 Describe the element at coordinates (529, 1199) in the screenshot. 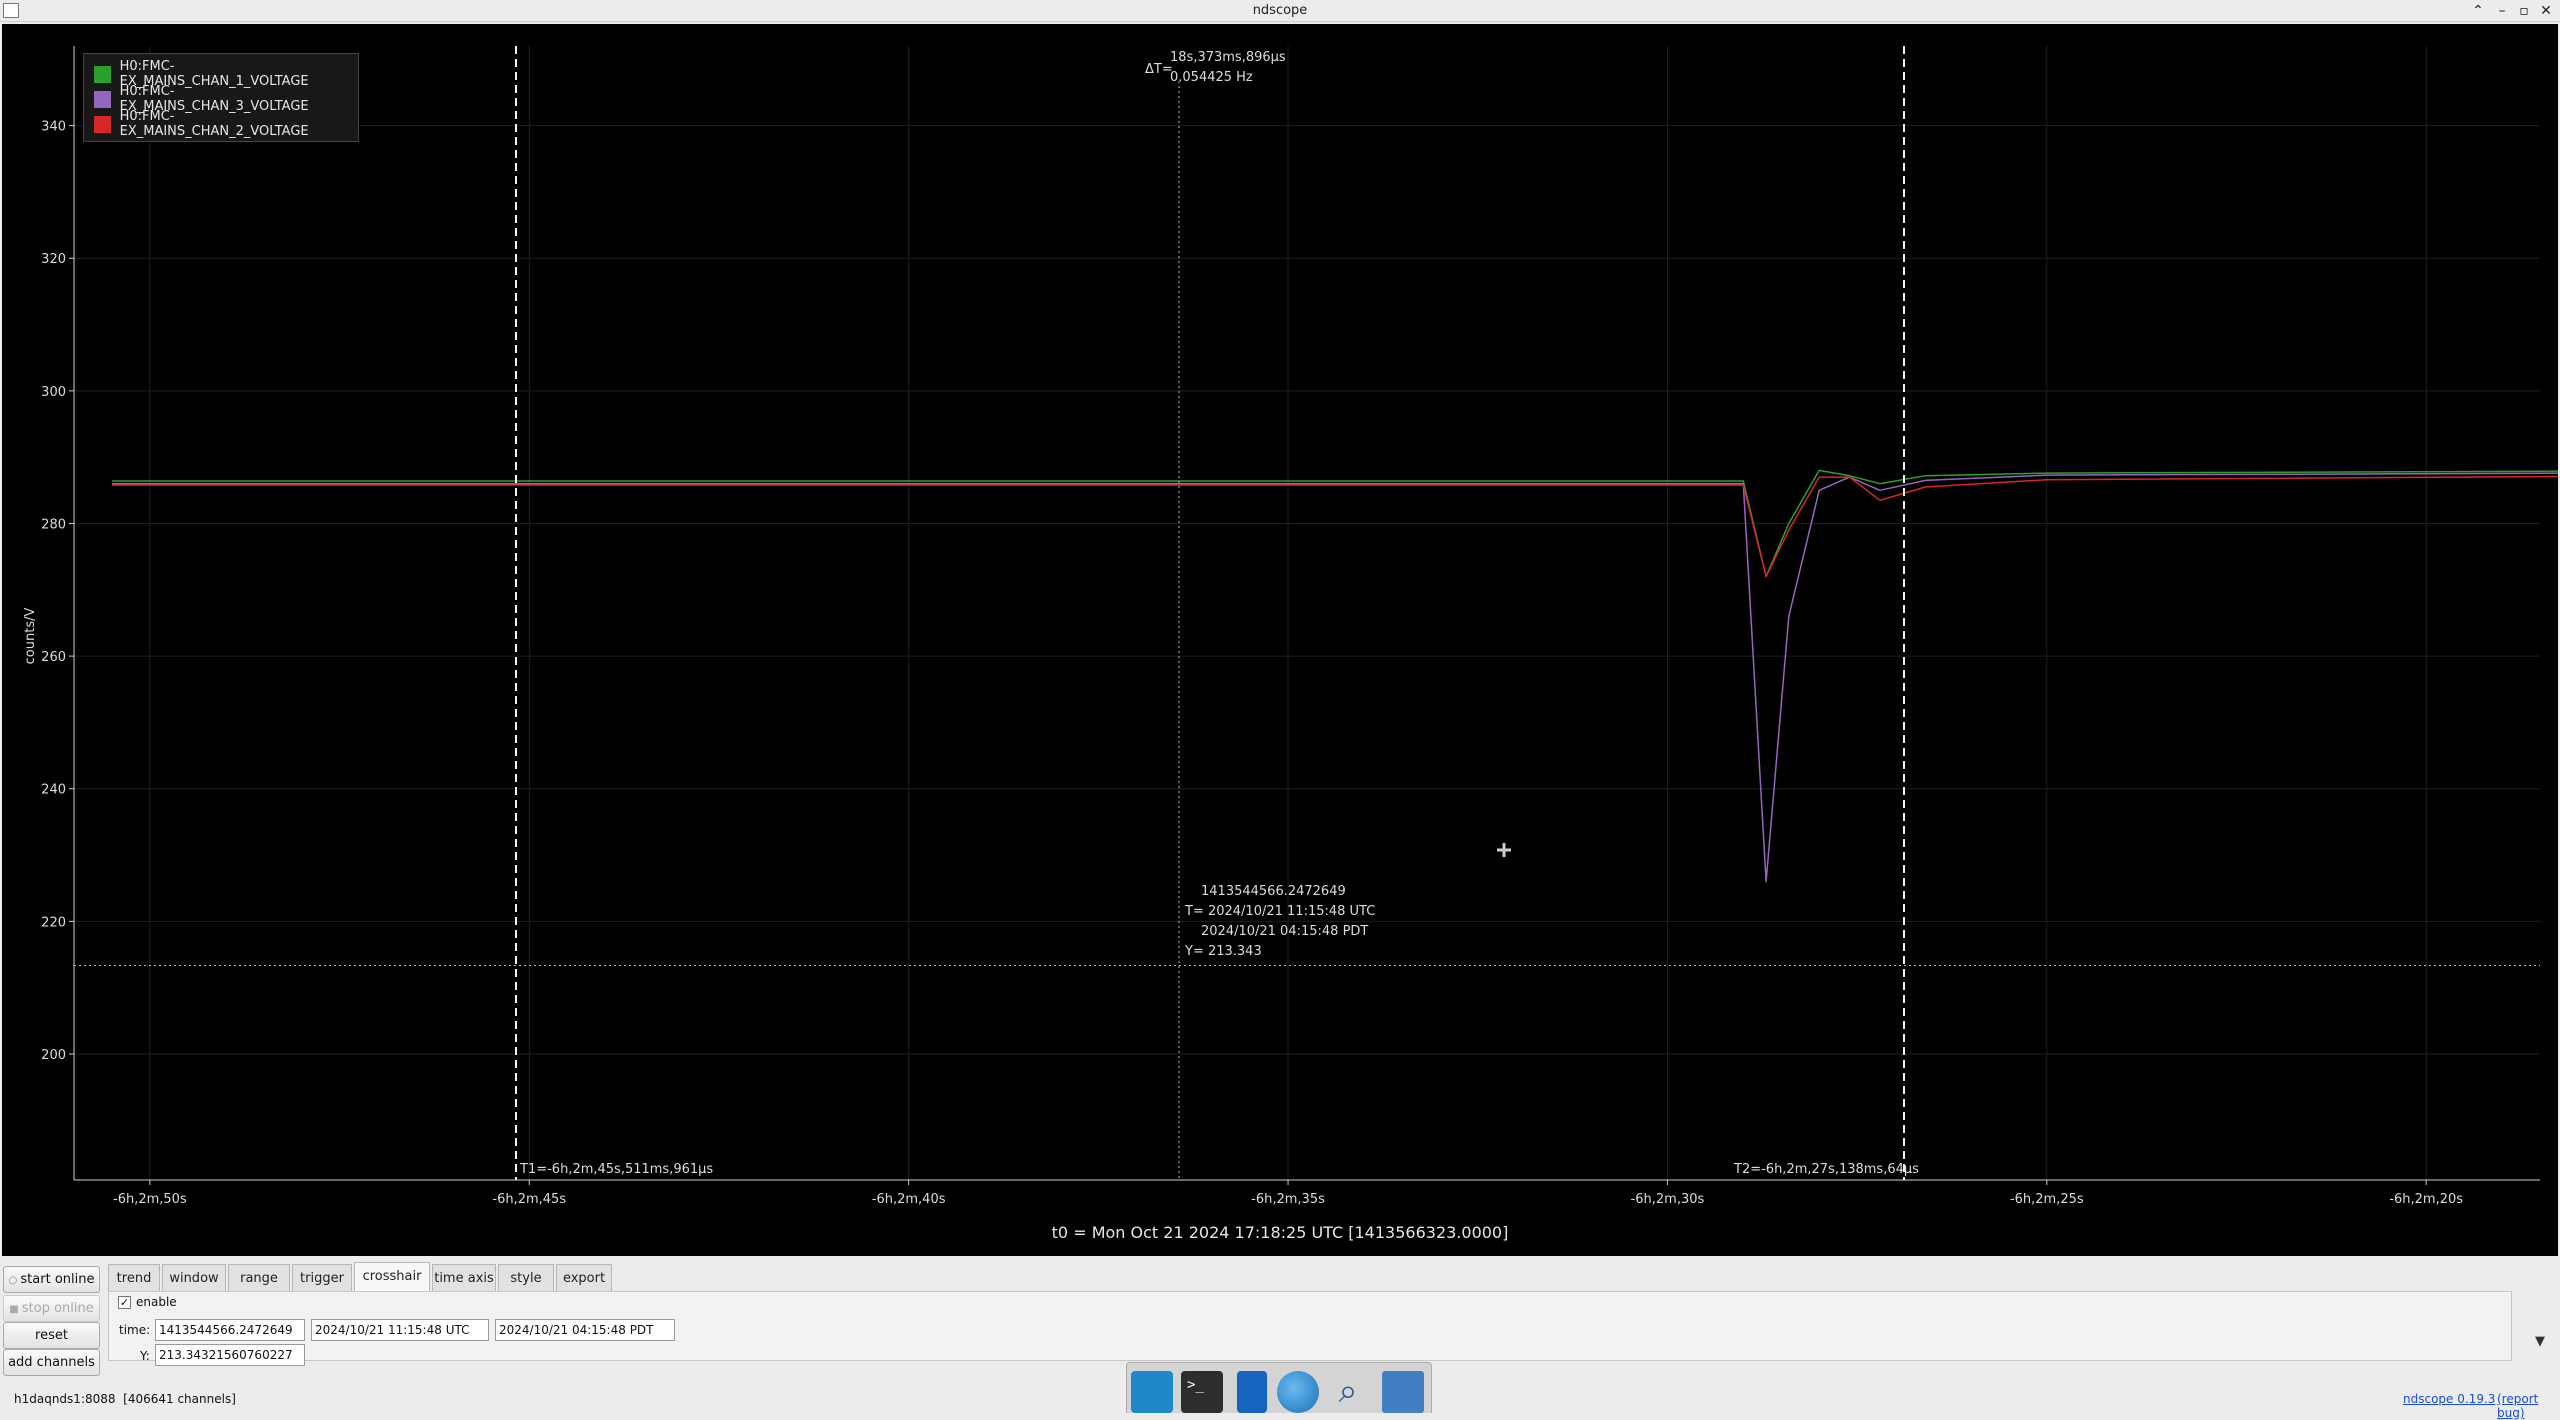

I see `x-tick-label: -6h,2m,45s` at that location.